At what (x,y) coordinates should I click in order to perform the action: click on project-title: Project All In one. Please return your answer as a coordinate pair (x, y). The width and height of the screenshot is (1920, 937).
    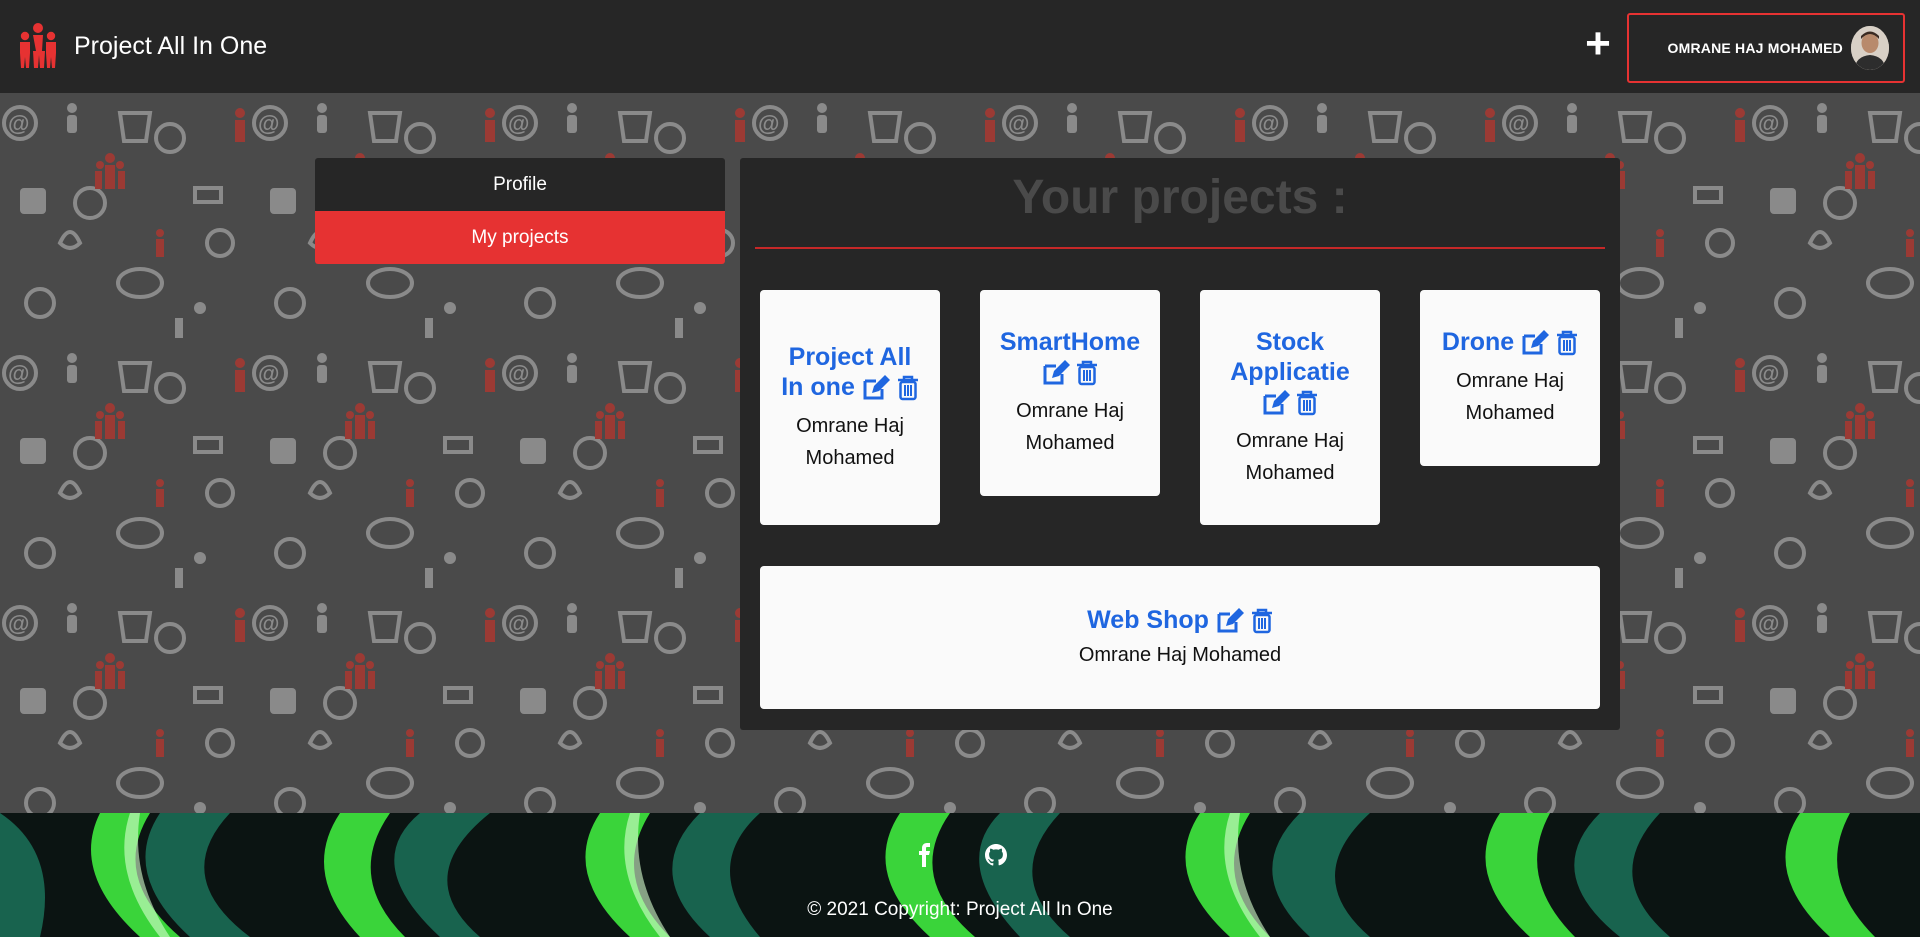
    Looking at the image, I should click on (850, 372).